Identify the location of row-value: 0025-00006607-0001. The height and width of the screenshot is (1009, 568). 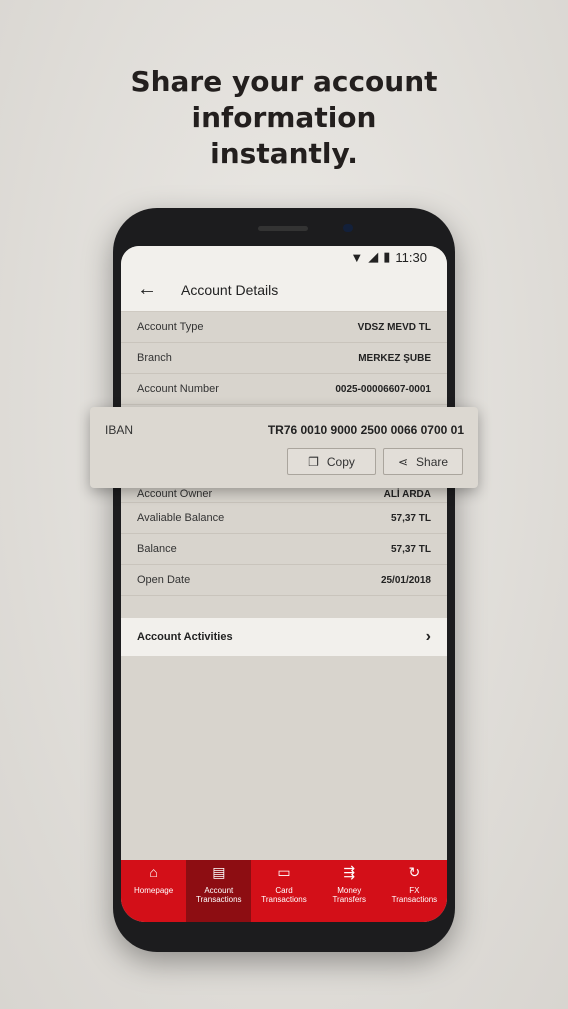
(383, 389).